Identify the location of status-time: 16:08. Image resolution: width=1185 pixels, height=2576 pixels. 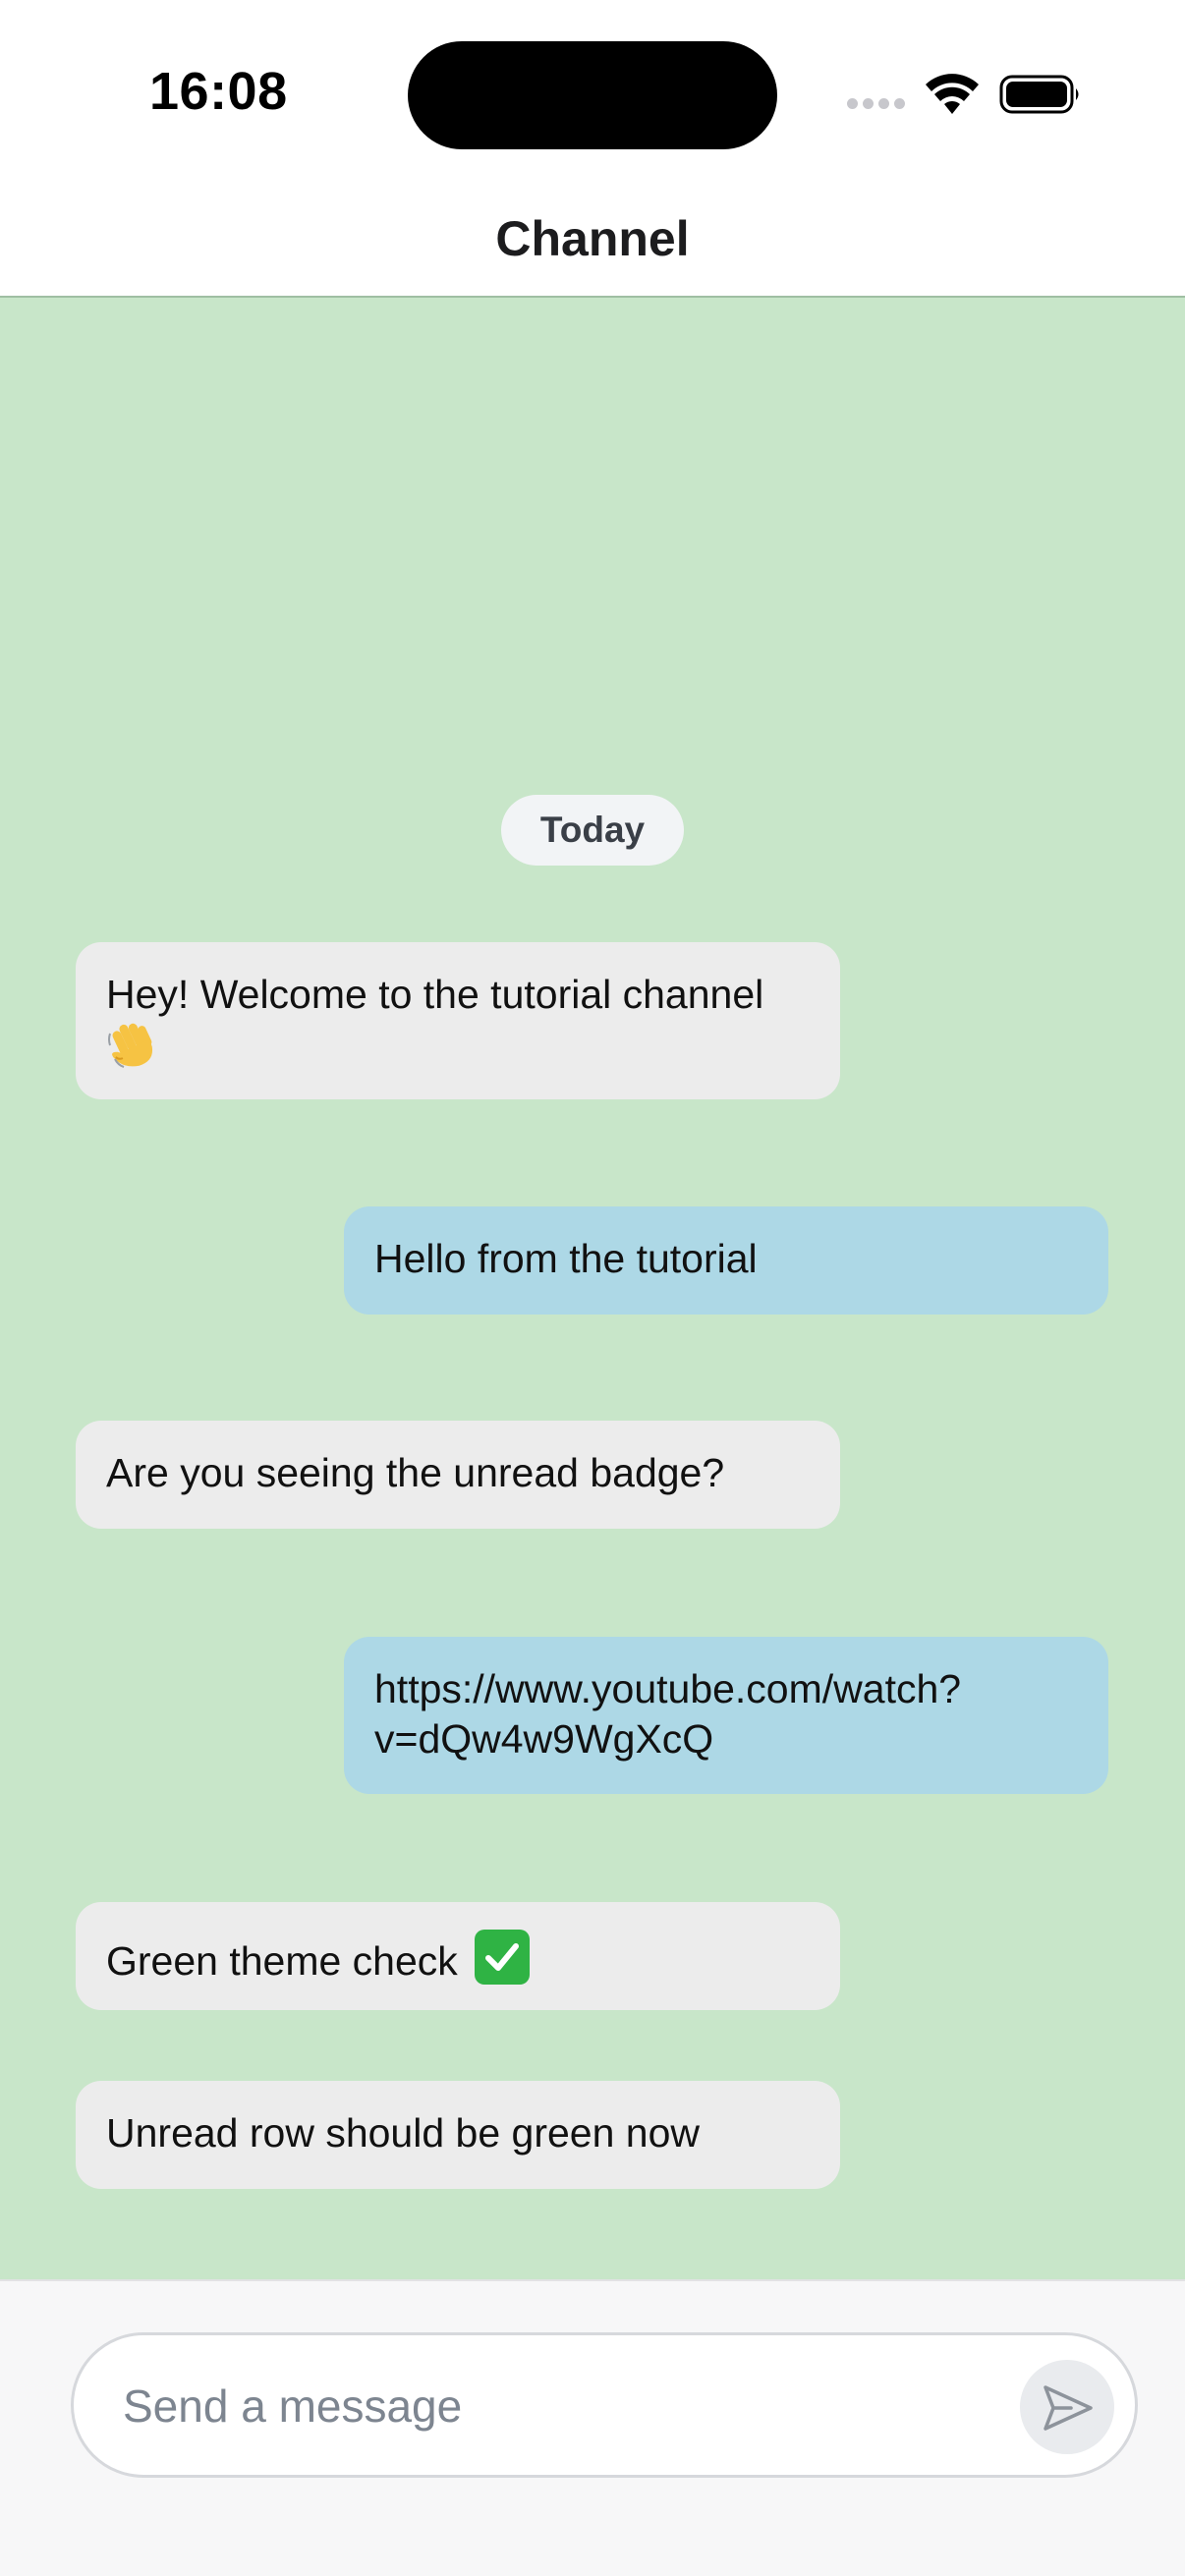
(219, 91).